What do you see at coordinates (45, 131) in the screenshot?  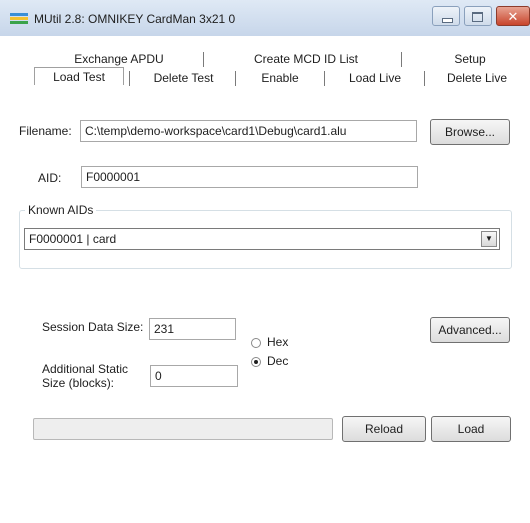 I see `filename-label: Filename:` at bounding box center [45, 131].